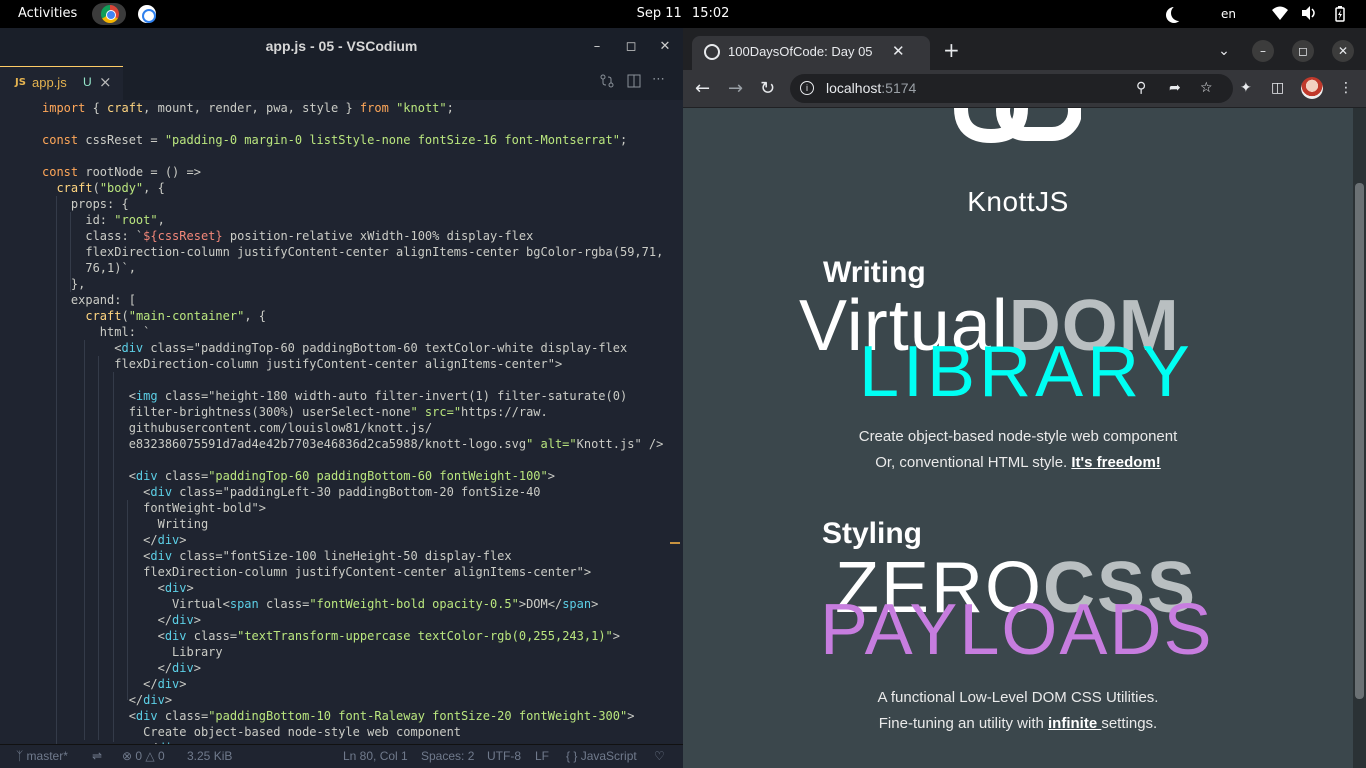 This screenshot has height=768, width=1366. I want to click on code-line: Writing, so click(125, 524).